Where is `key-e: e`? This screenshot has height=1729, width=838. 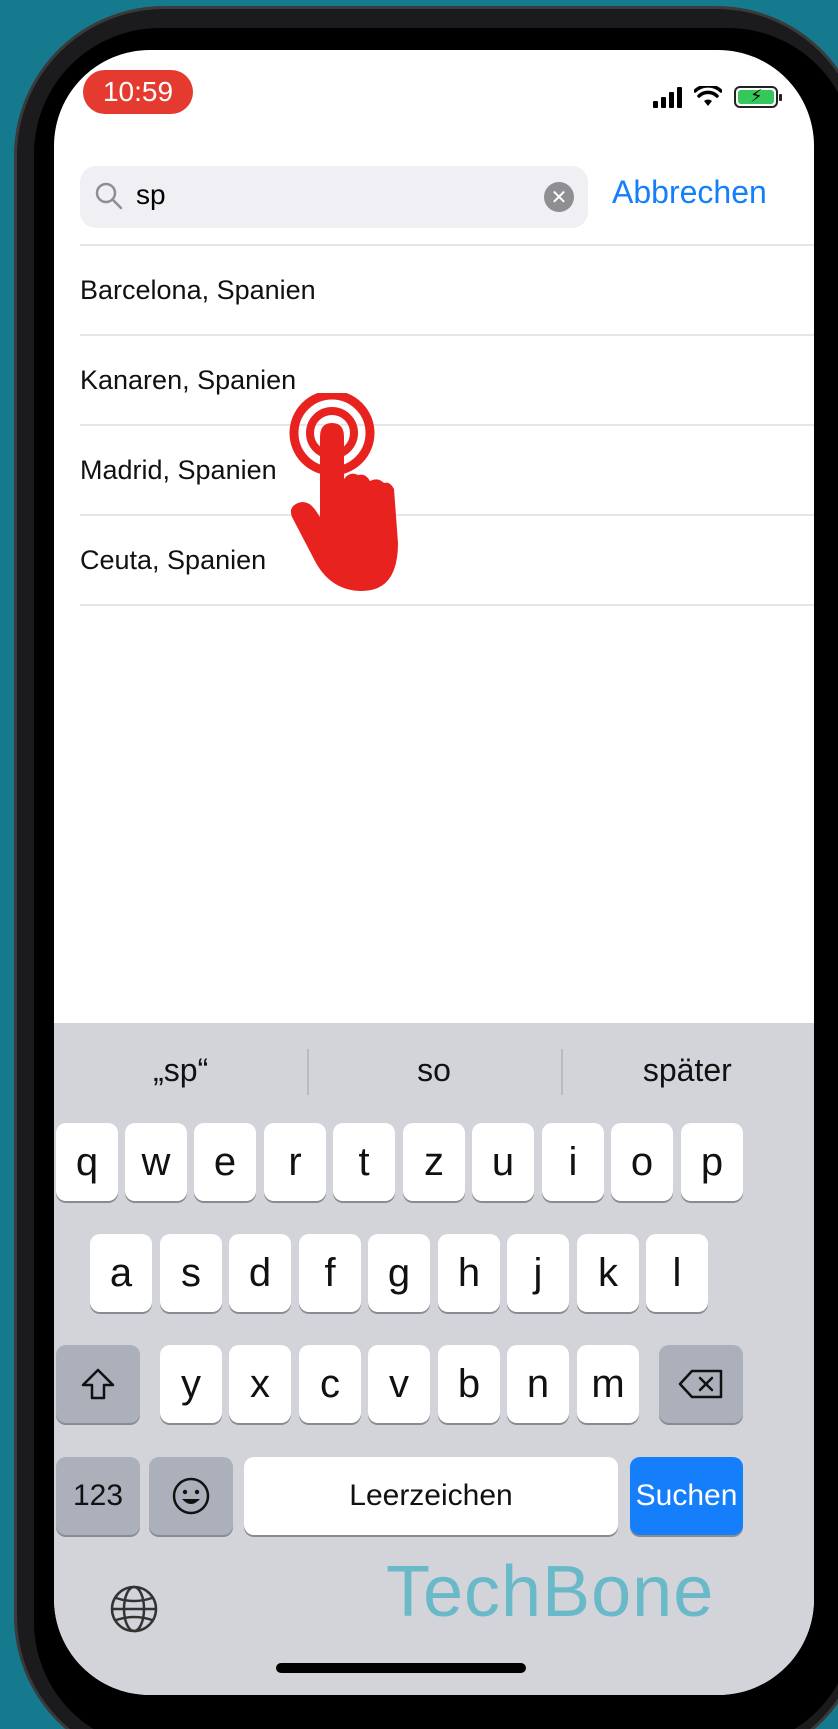
key-e: e is located at coordinates (225, 1162).